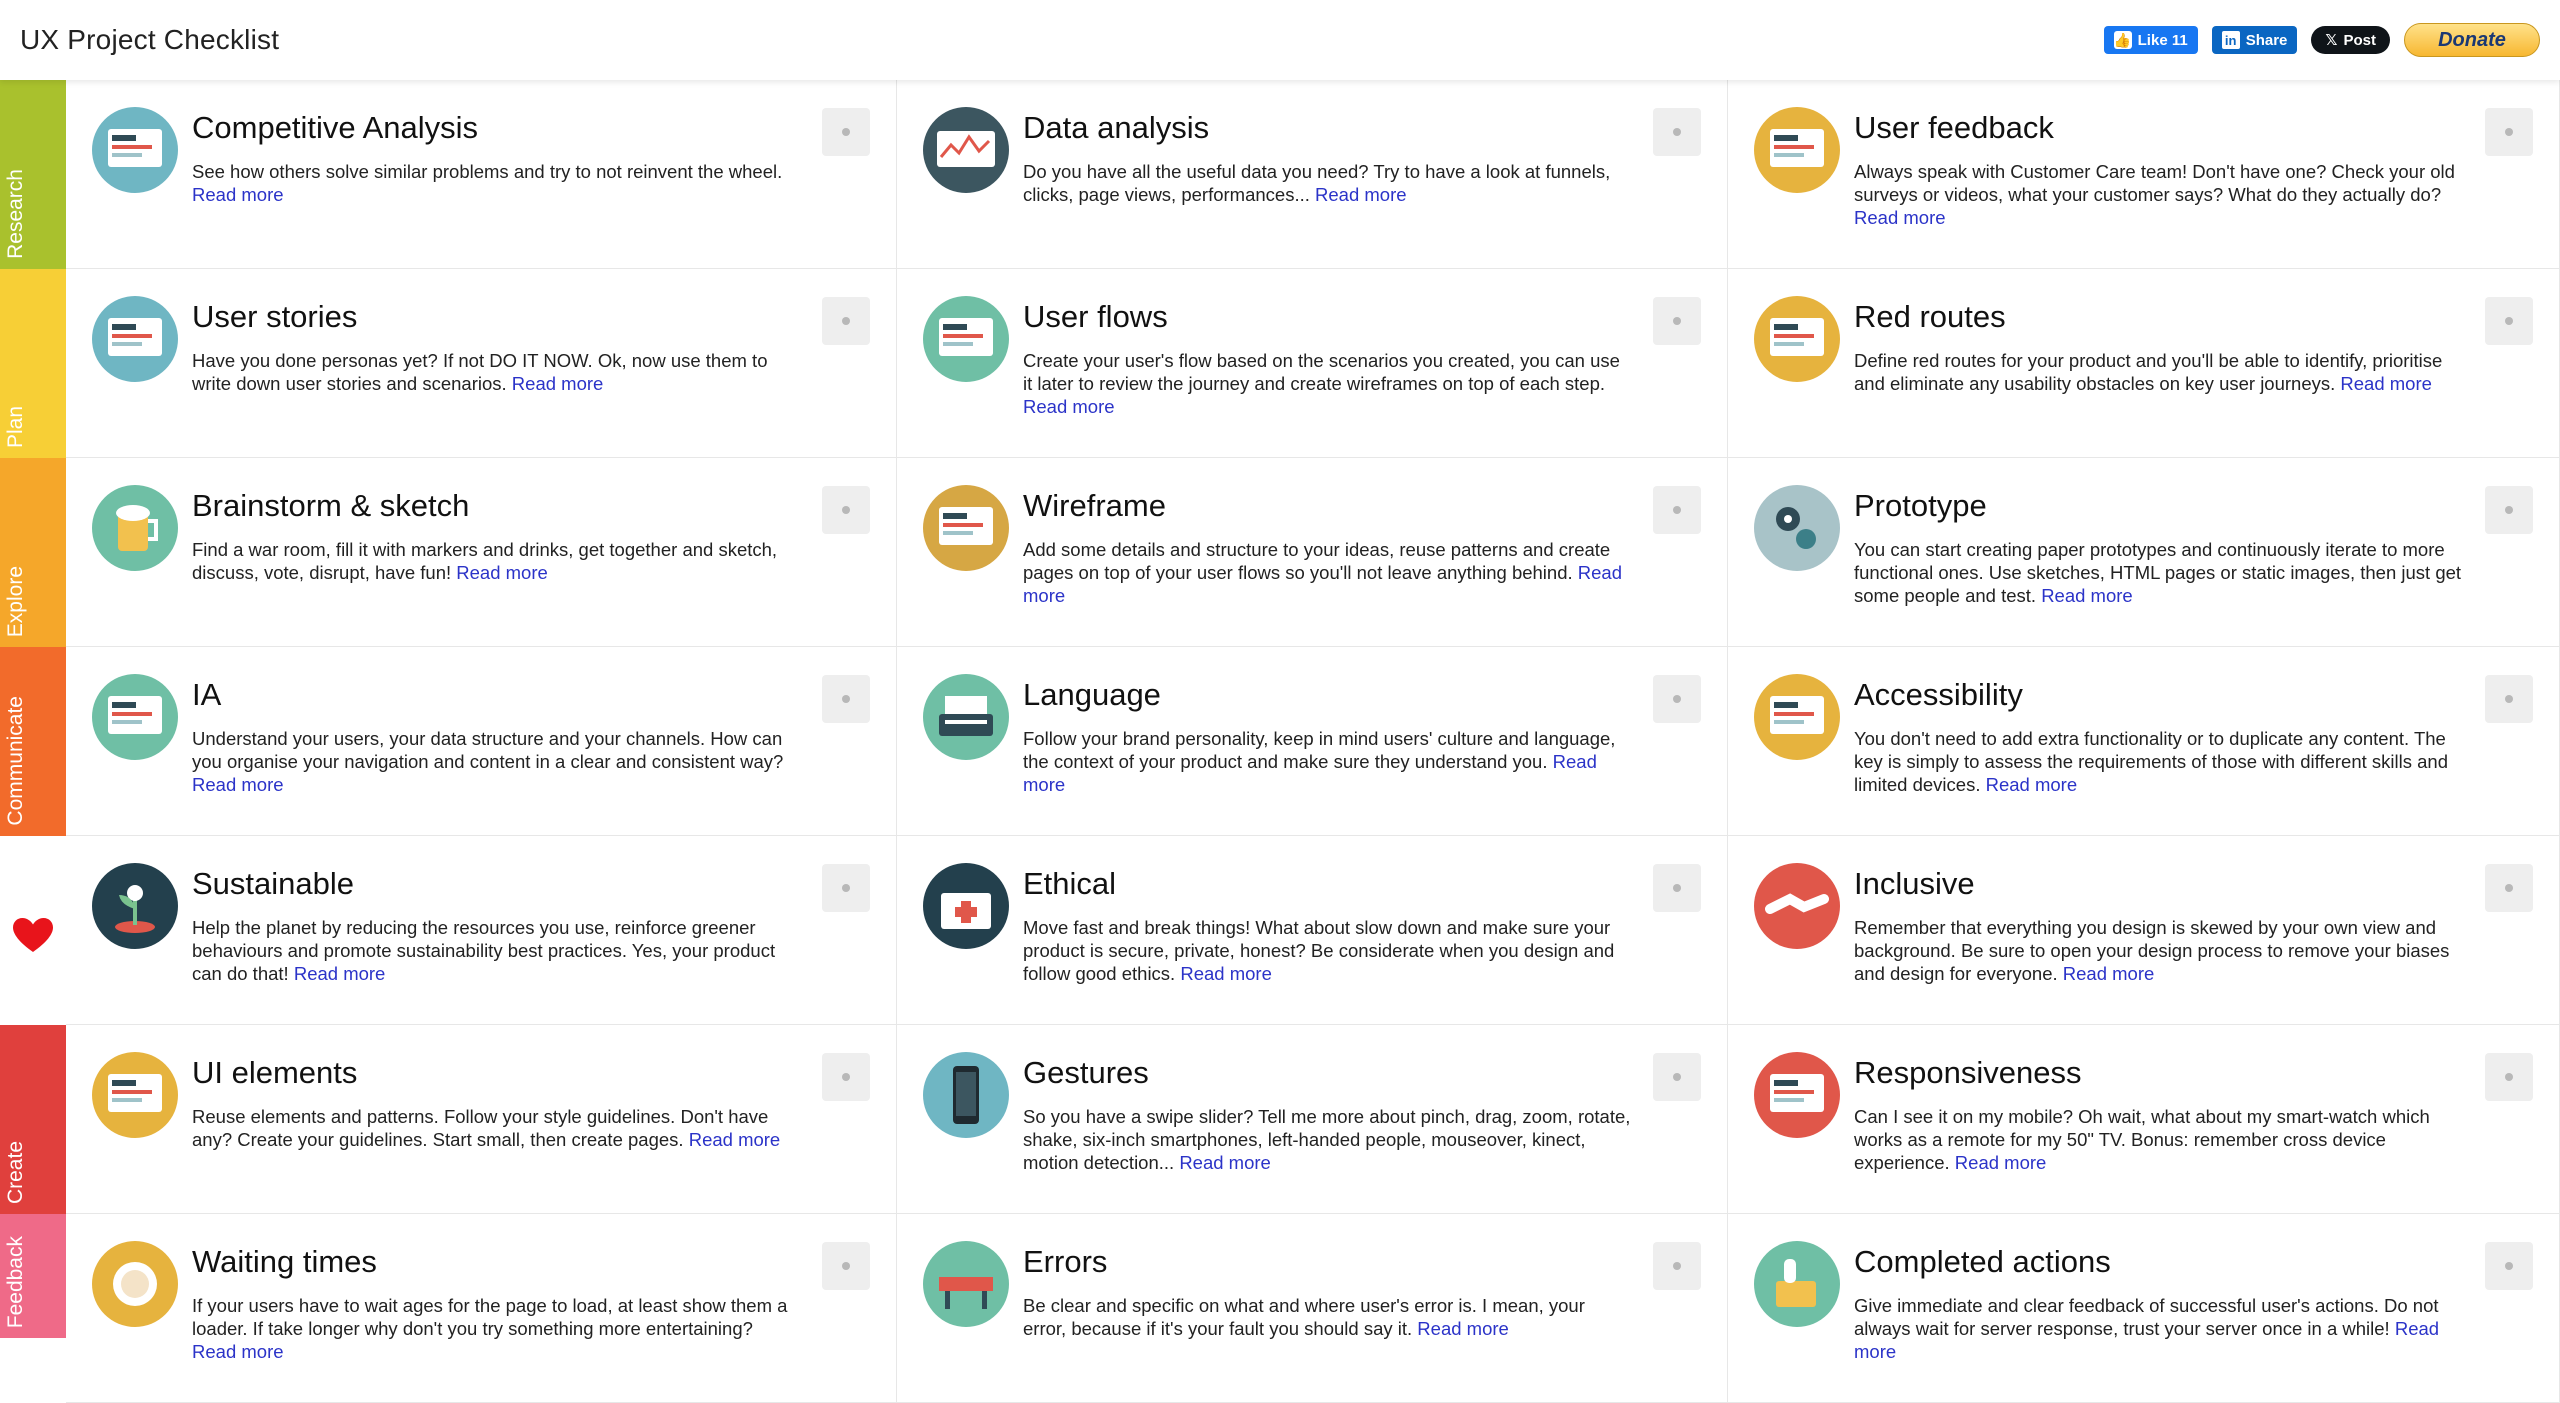  What do you see at coordinates (1086, 1072) in the screenshot?
I see `card-title: Gestures` at bounding box center [1086, 1072].